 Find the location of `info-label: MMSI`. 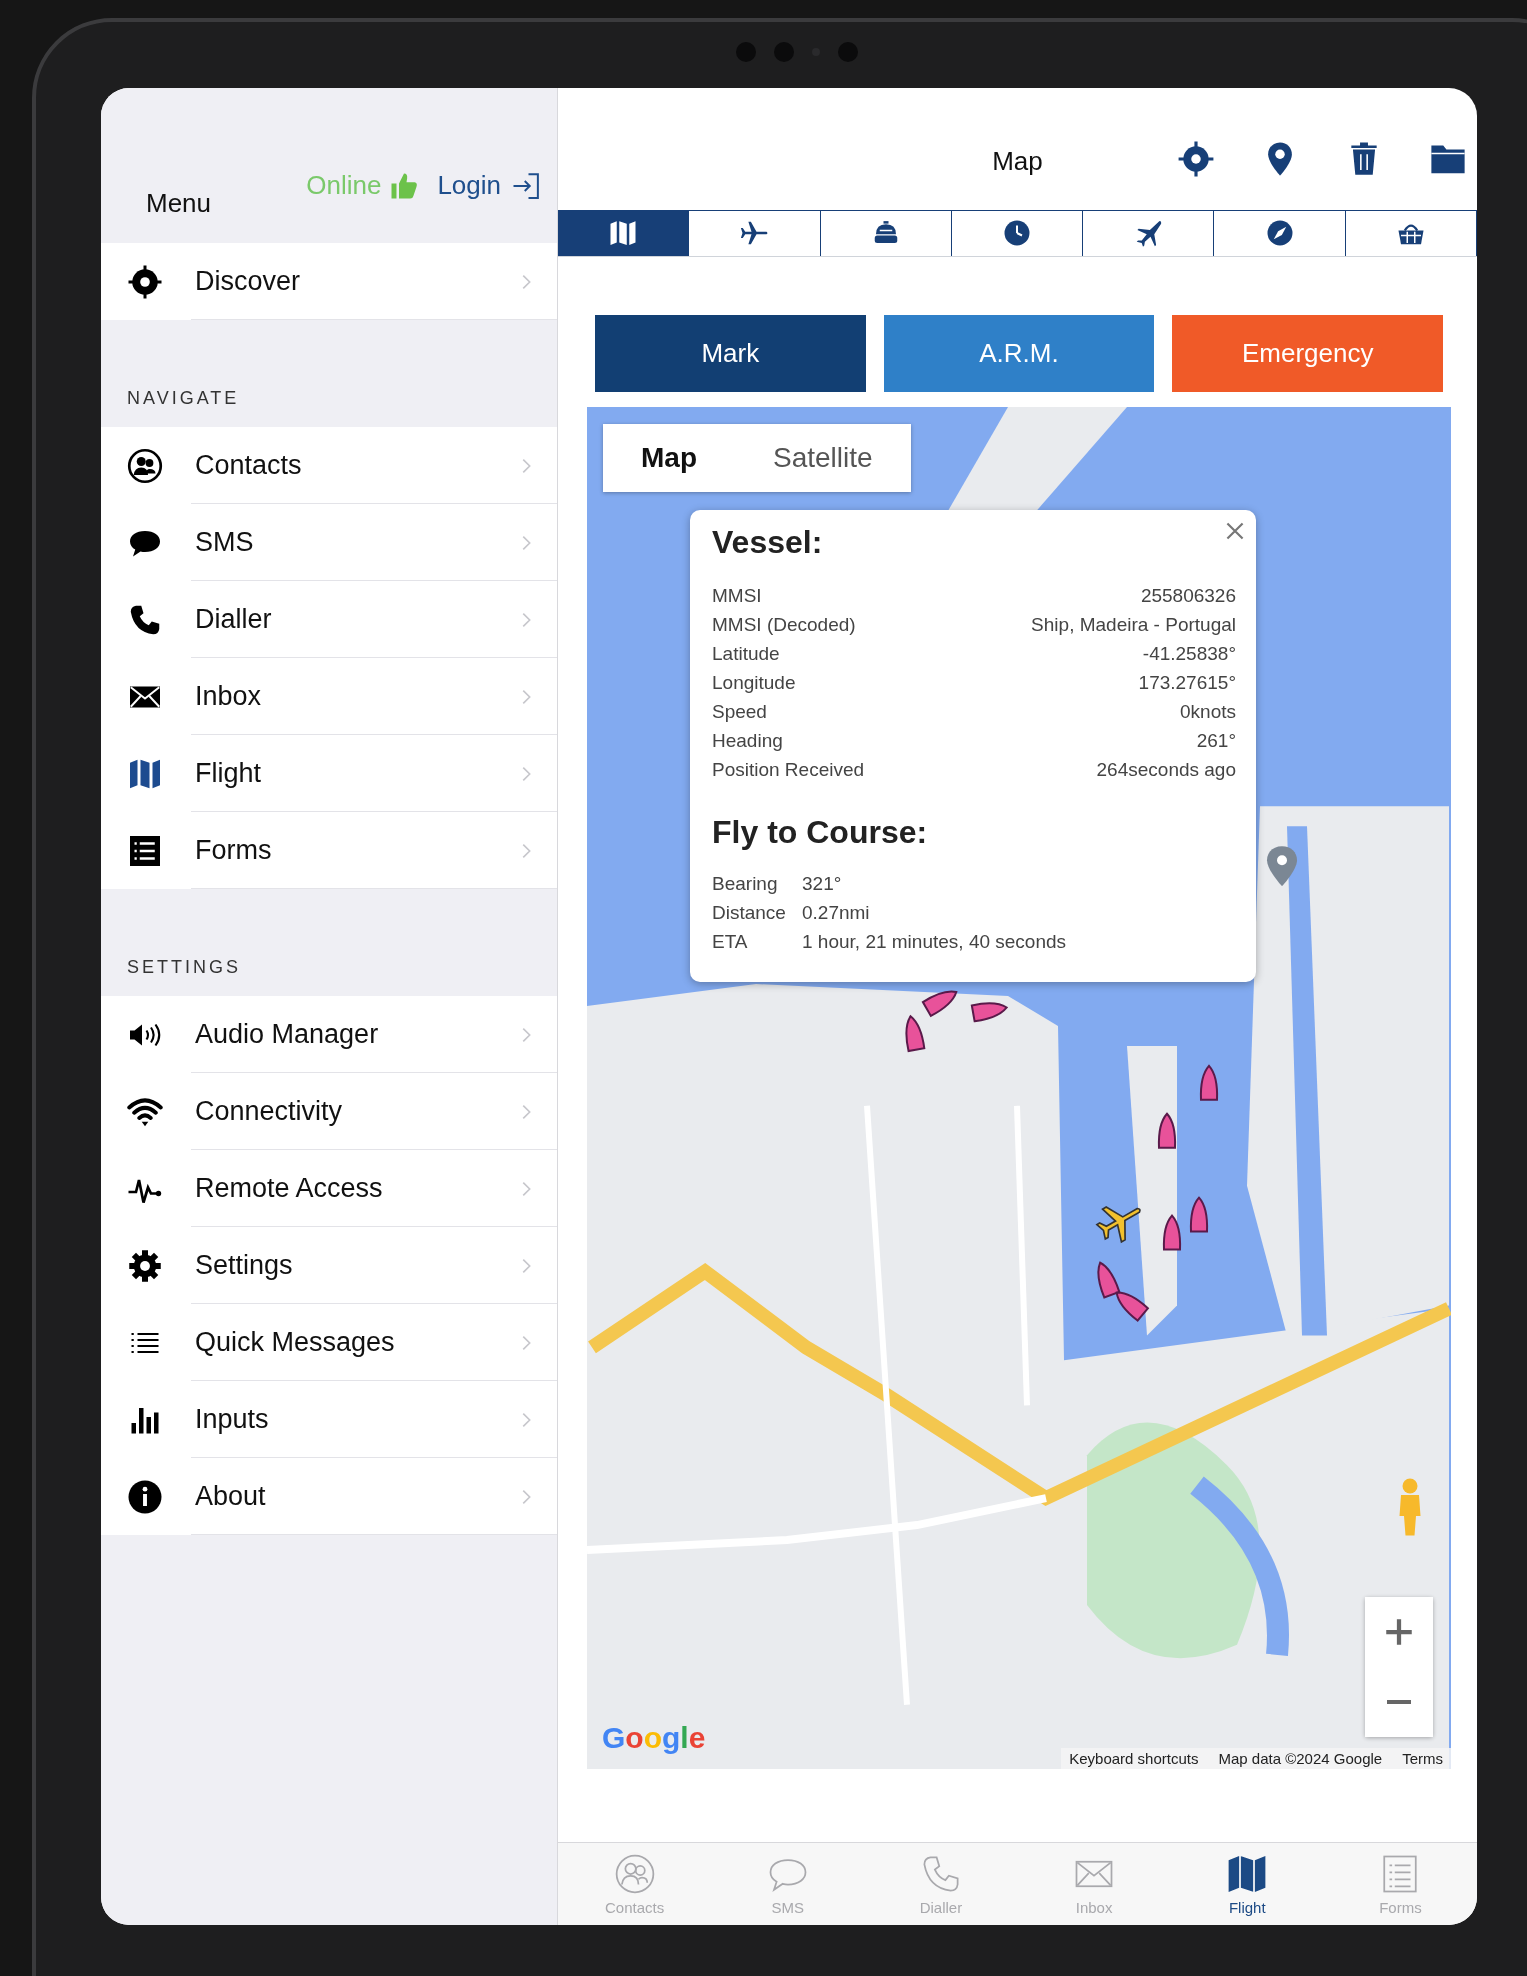

info-label: MMSI is located at coordinates (737, 595).